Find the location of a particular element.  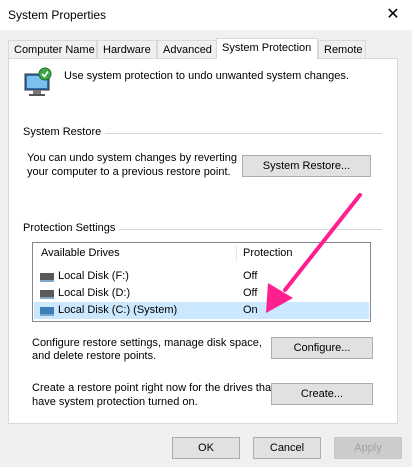

drive-protection: On is located at coordinates (250, 310).